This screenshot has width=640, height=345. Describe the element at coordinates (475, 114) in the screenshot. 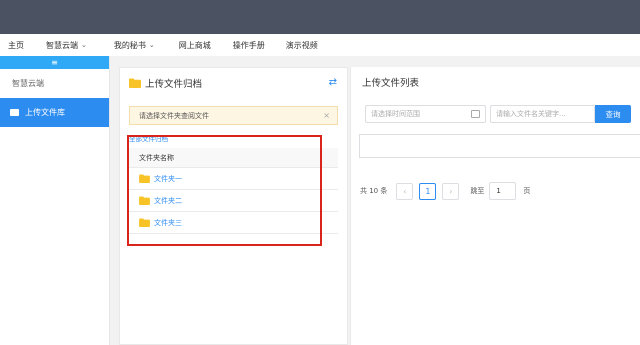

I see `calendar-icon` at that location.